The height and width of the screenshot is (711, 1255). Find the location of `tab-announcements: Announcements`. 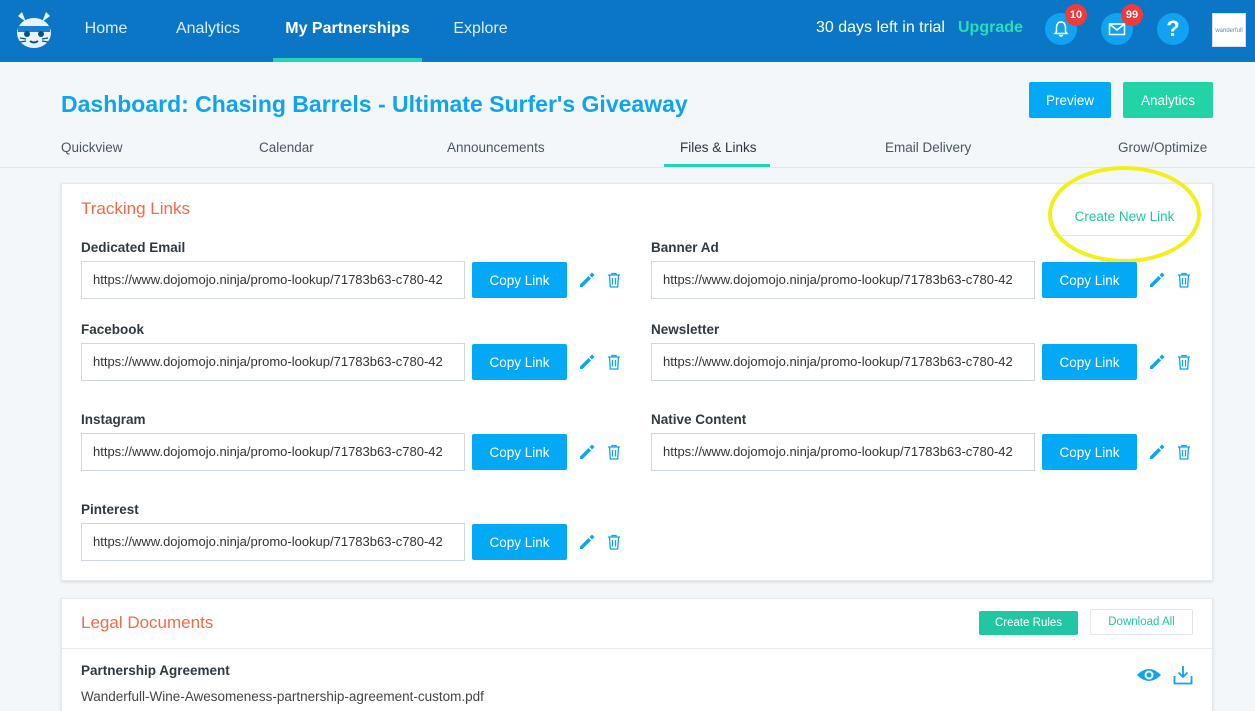

tab-announcements: Announcements is located at coordinates (496, 147).